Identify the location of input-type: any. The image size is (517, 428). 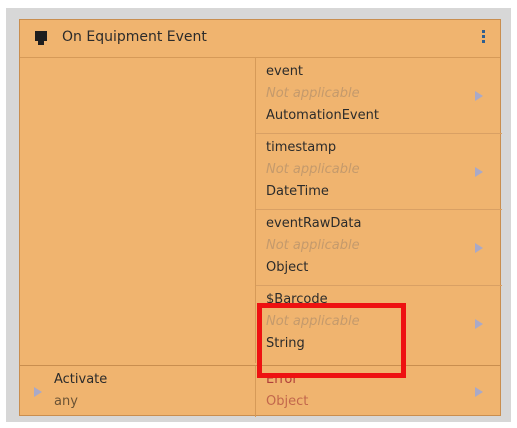
(66, 401).